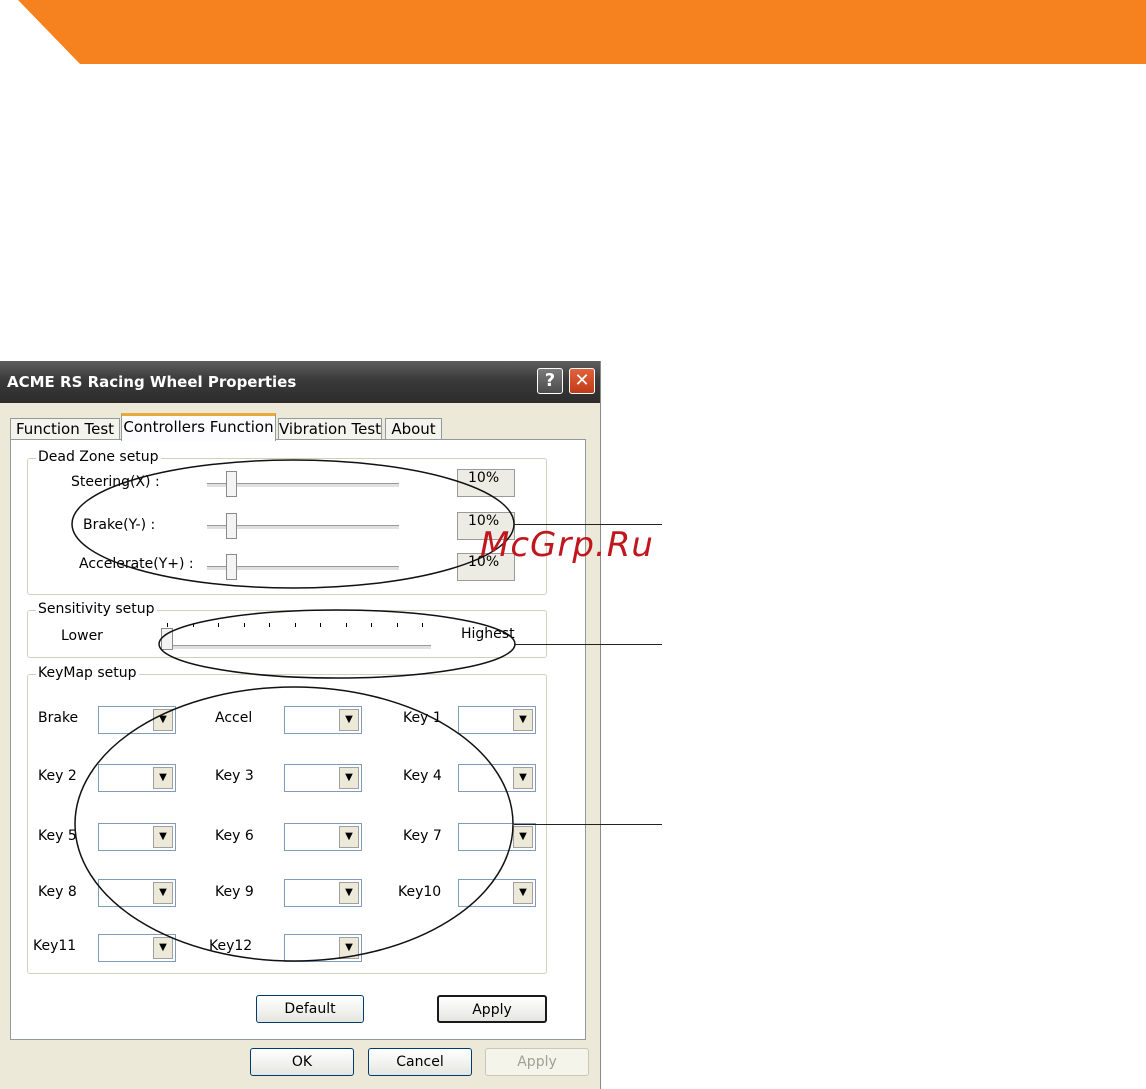  I want to click on keymap-accel-label: Accel, so click(234, 718).